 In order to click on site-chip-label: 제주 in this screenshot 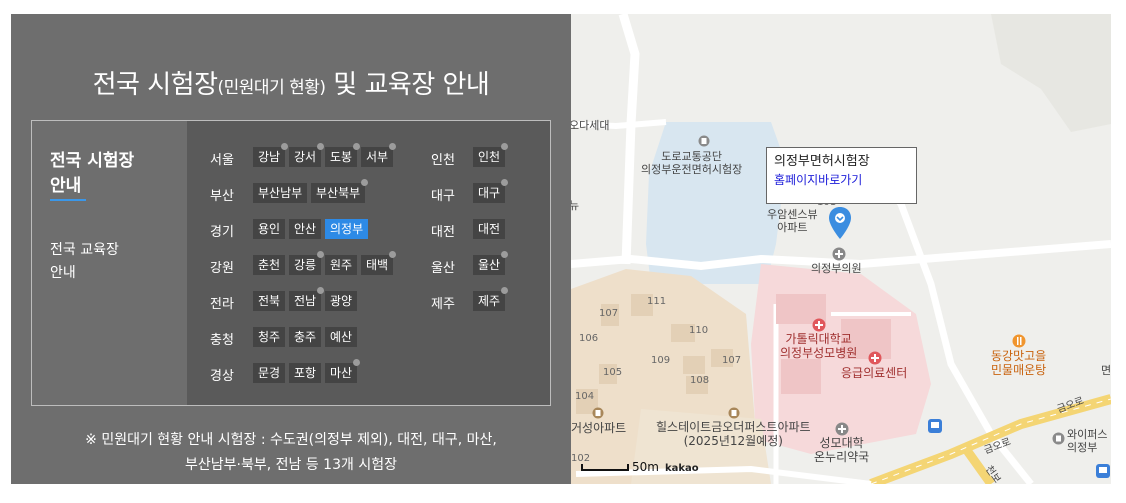, I will do `click(489, 301)`.